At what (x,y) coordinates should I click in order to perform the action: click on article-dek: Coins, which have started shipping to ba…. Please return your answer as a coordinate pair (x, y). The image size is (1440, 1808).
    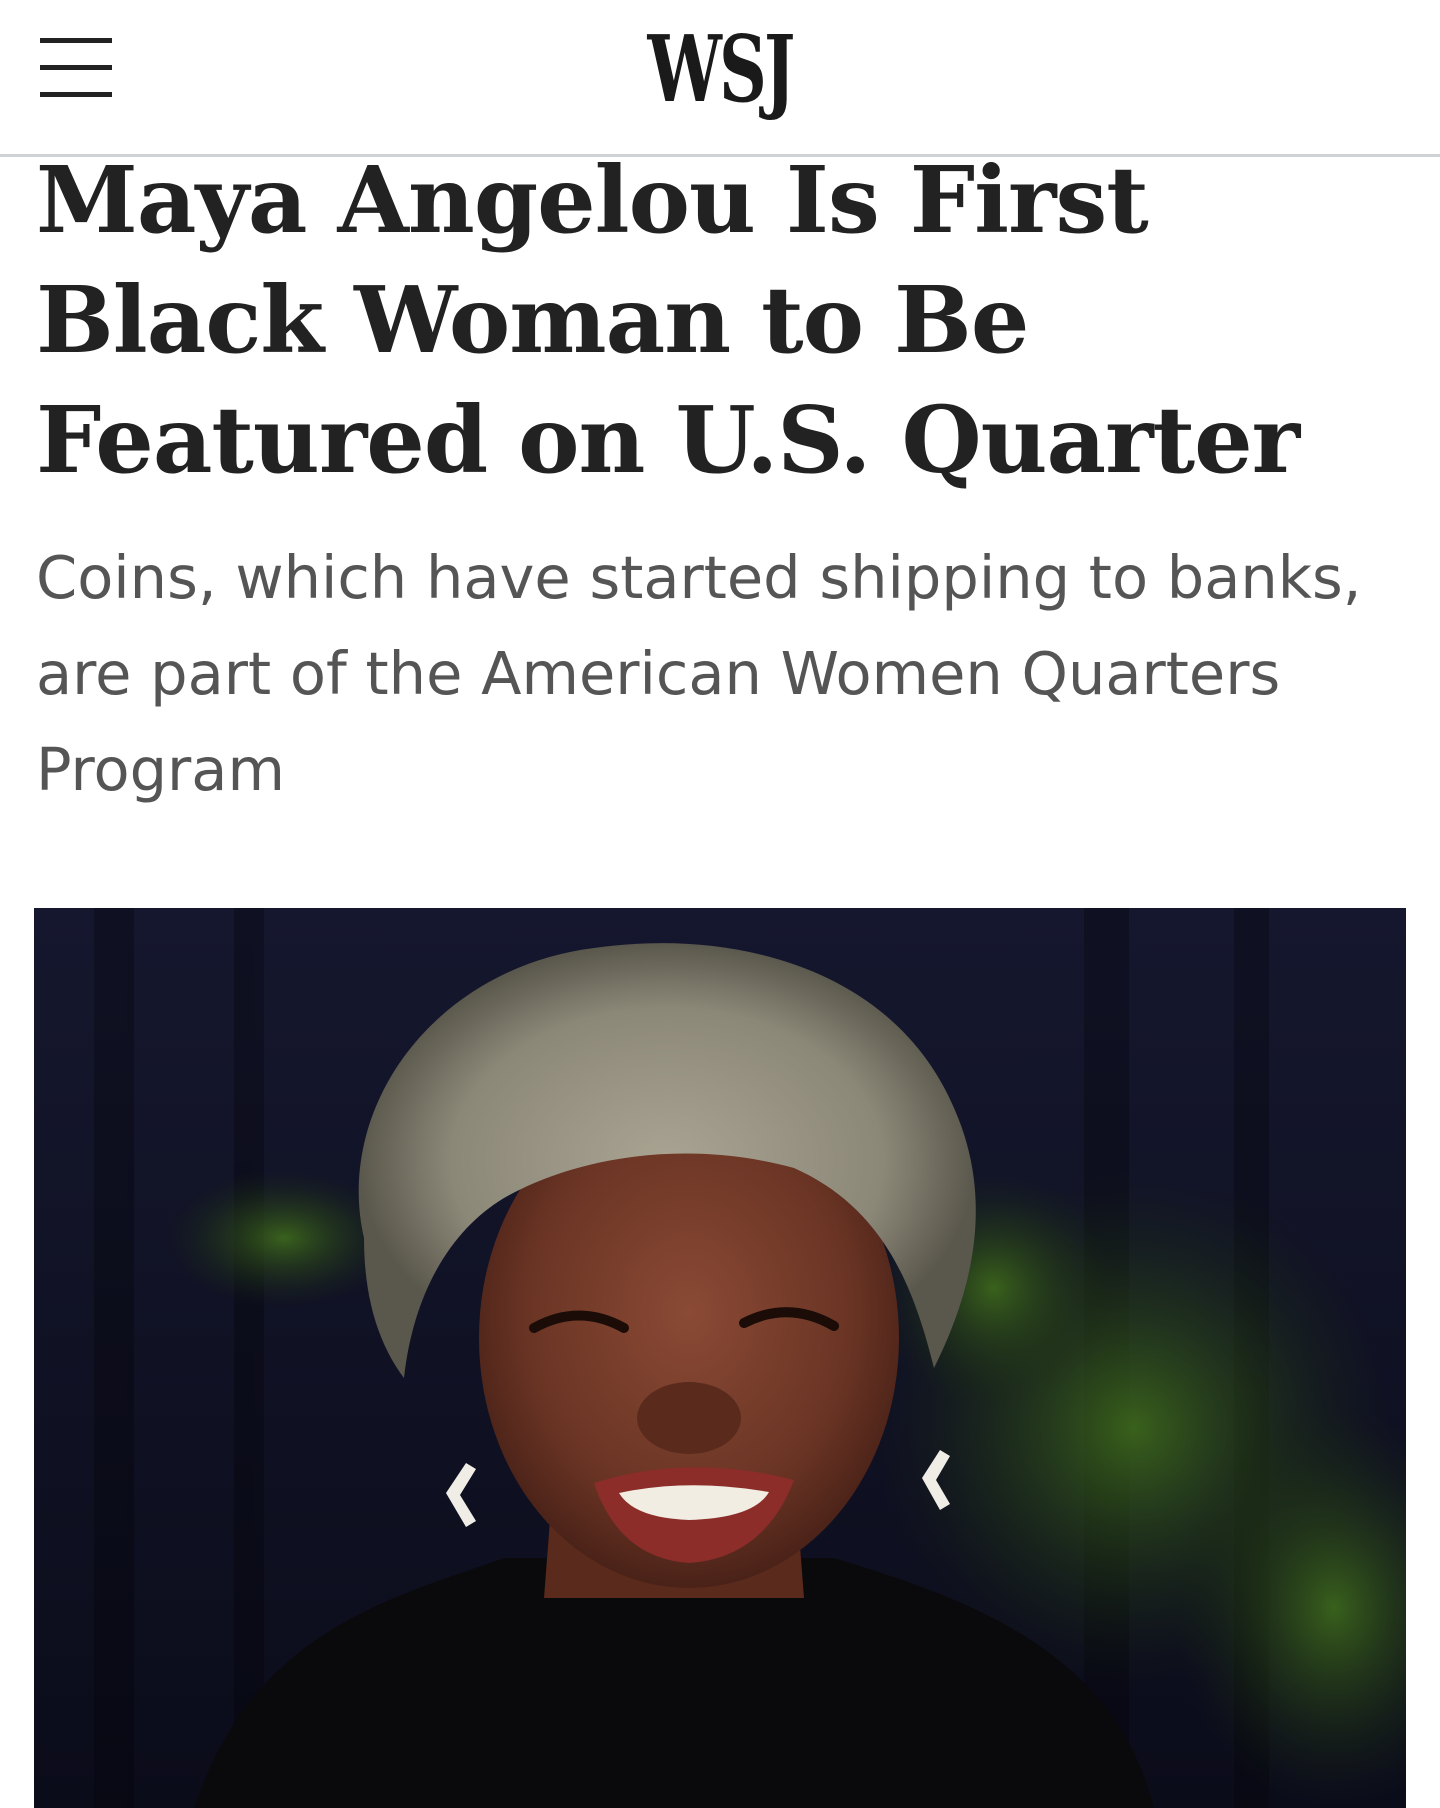
    Looking at the image, I should click on (699, 673).